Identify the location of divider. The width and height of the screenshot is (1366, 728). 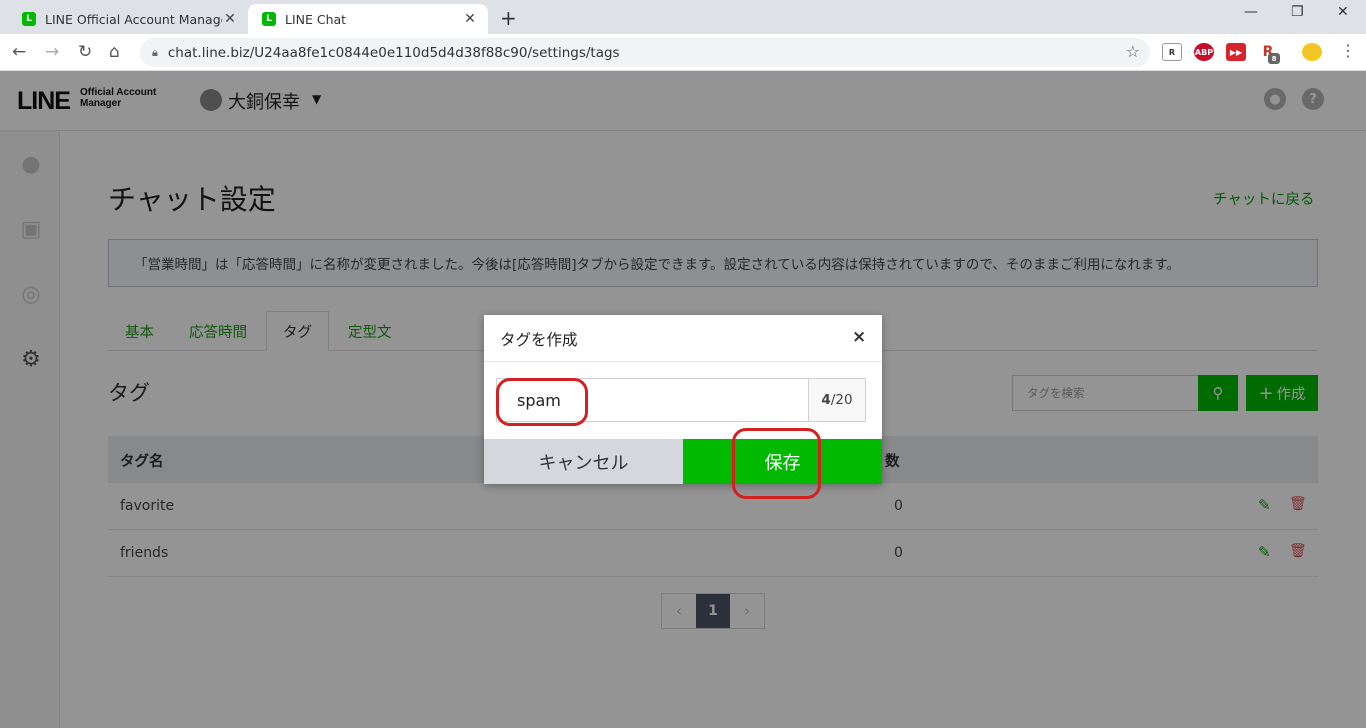
(683, 361).